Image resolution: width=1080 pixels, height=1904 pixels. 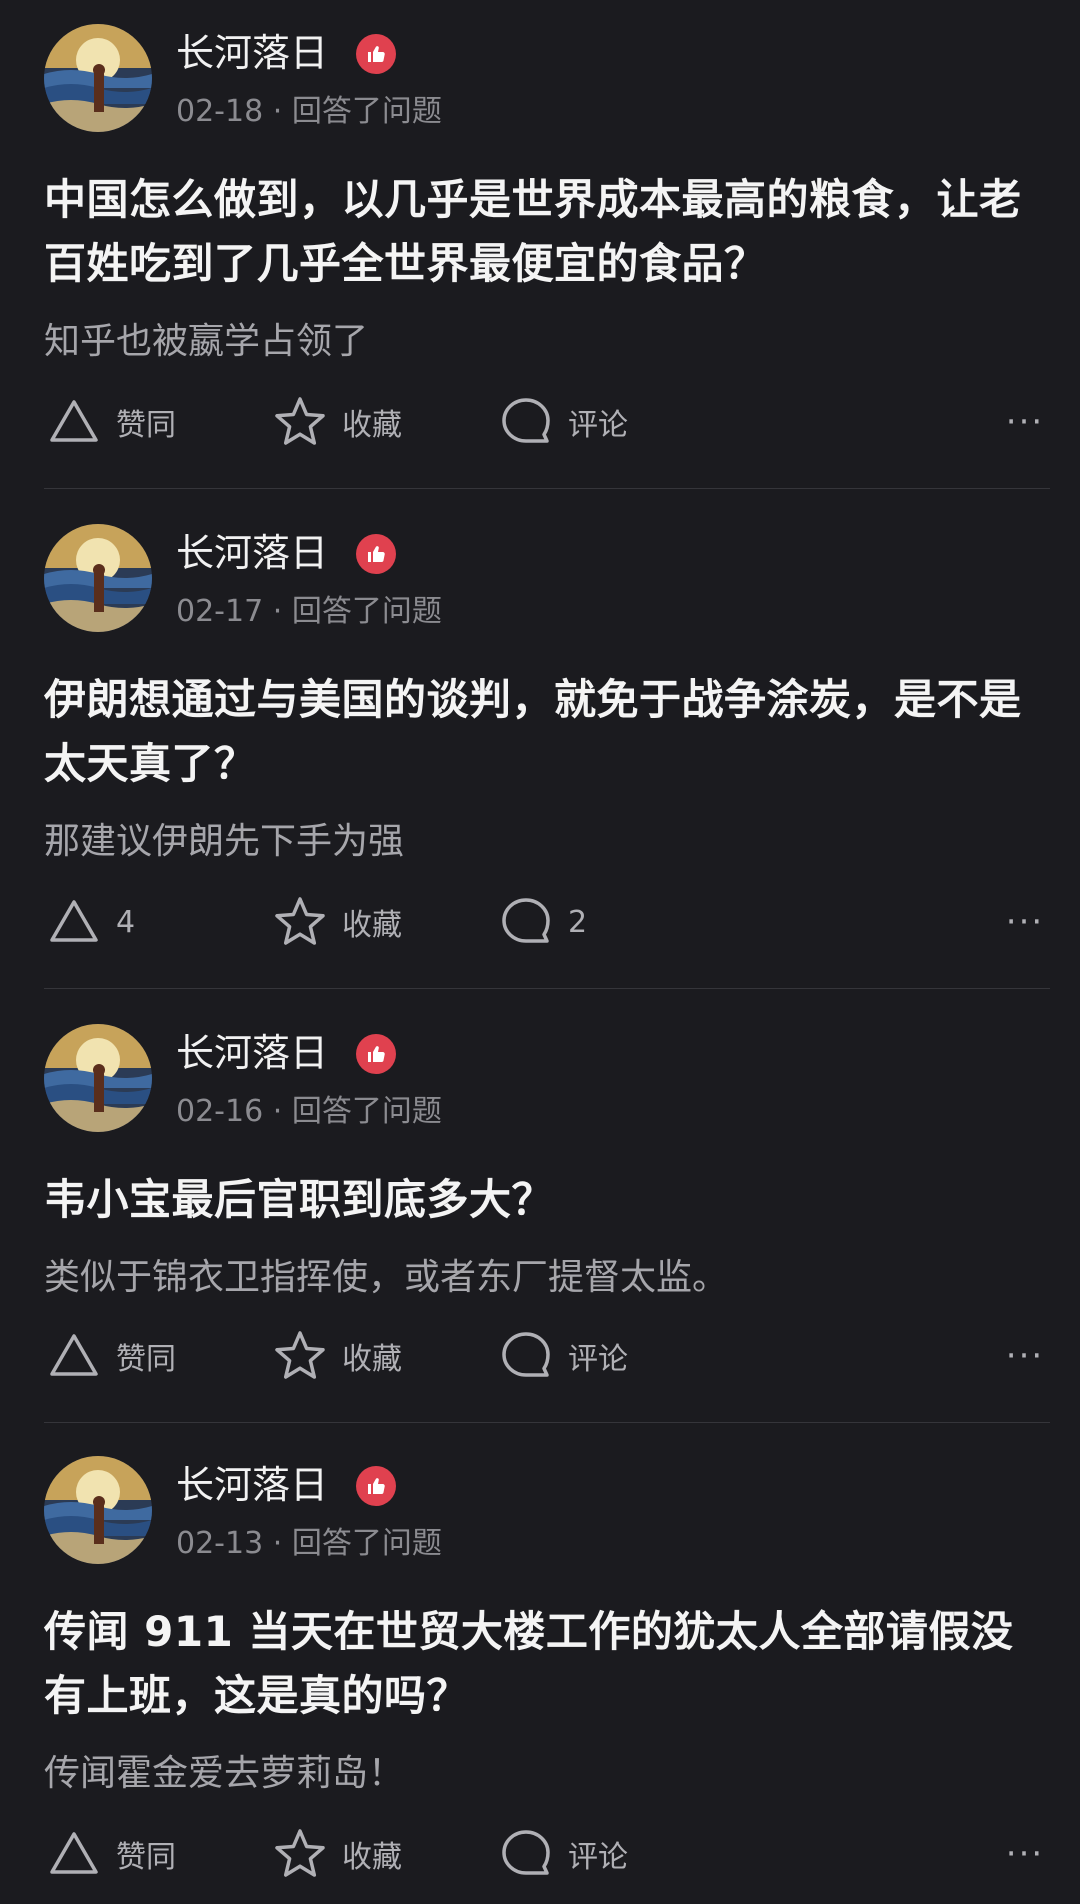 What do you see at coordinates (544, 1200) in the screenshot?
I see `question-title: 韦小宝最后官职到底多大？` at bounding box center [544, 1200].